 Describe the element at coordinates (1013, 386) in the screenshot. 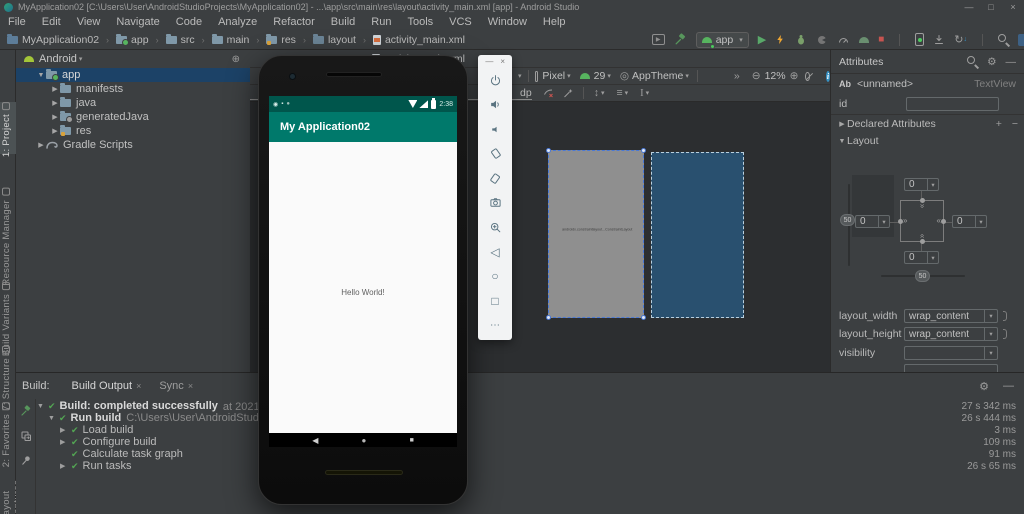

I see `hide-panel-icon: —` at that location.